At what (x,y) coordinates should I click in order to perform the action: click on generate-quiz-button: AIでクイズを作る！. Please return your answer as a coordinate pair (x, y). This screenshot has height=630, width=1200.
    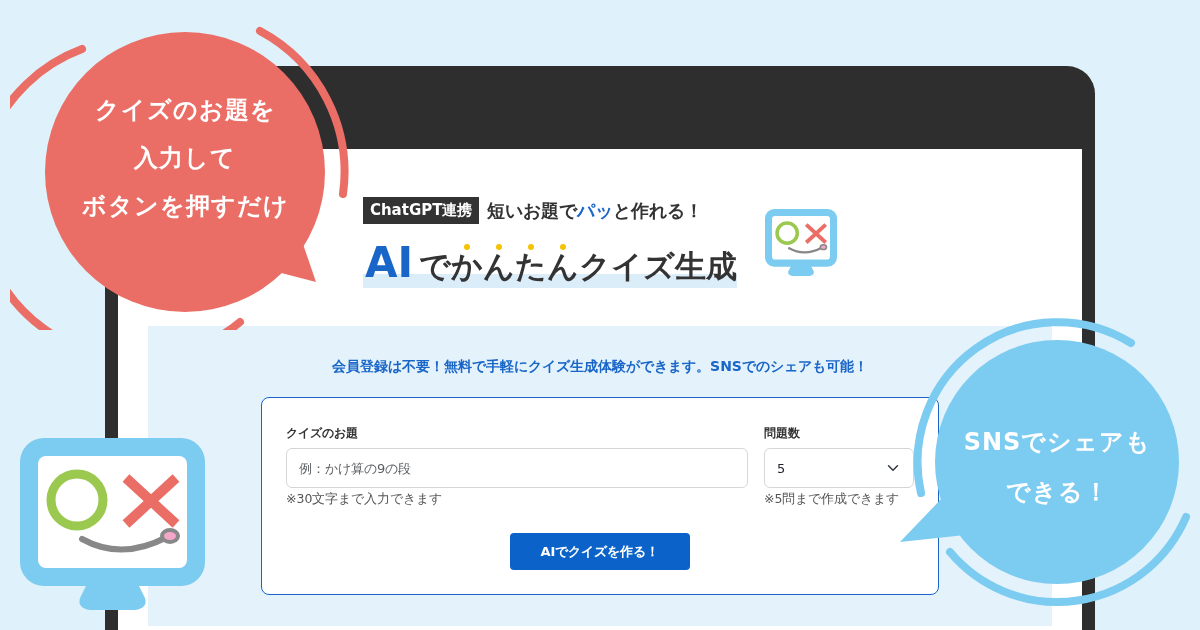
    Looking at the image, I should click on (600, 552).